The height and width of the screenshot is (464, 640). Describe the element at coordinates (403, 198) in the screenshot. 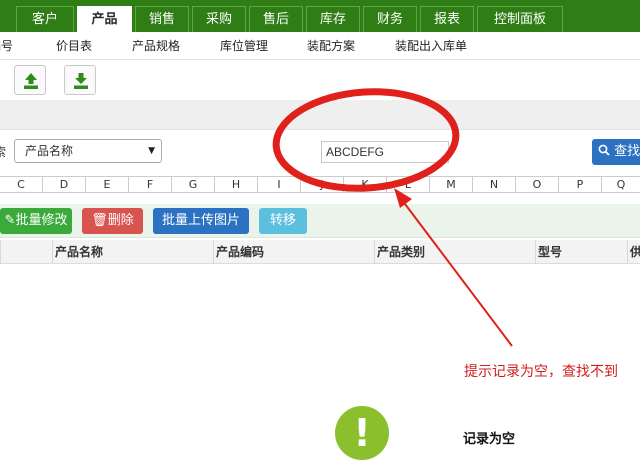

I see `annotation-arrow-head` at that location.